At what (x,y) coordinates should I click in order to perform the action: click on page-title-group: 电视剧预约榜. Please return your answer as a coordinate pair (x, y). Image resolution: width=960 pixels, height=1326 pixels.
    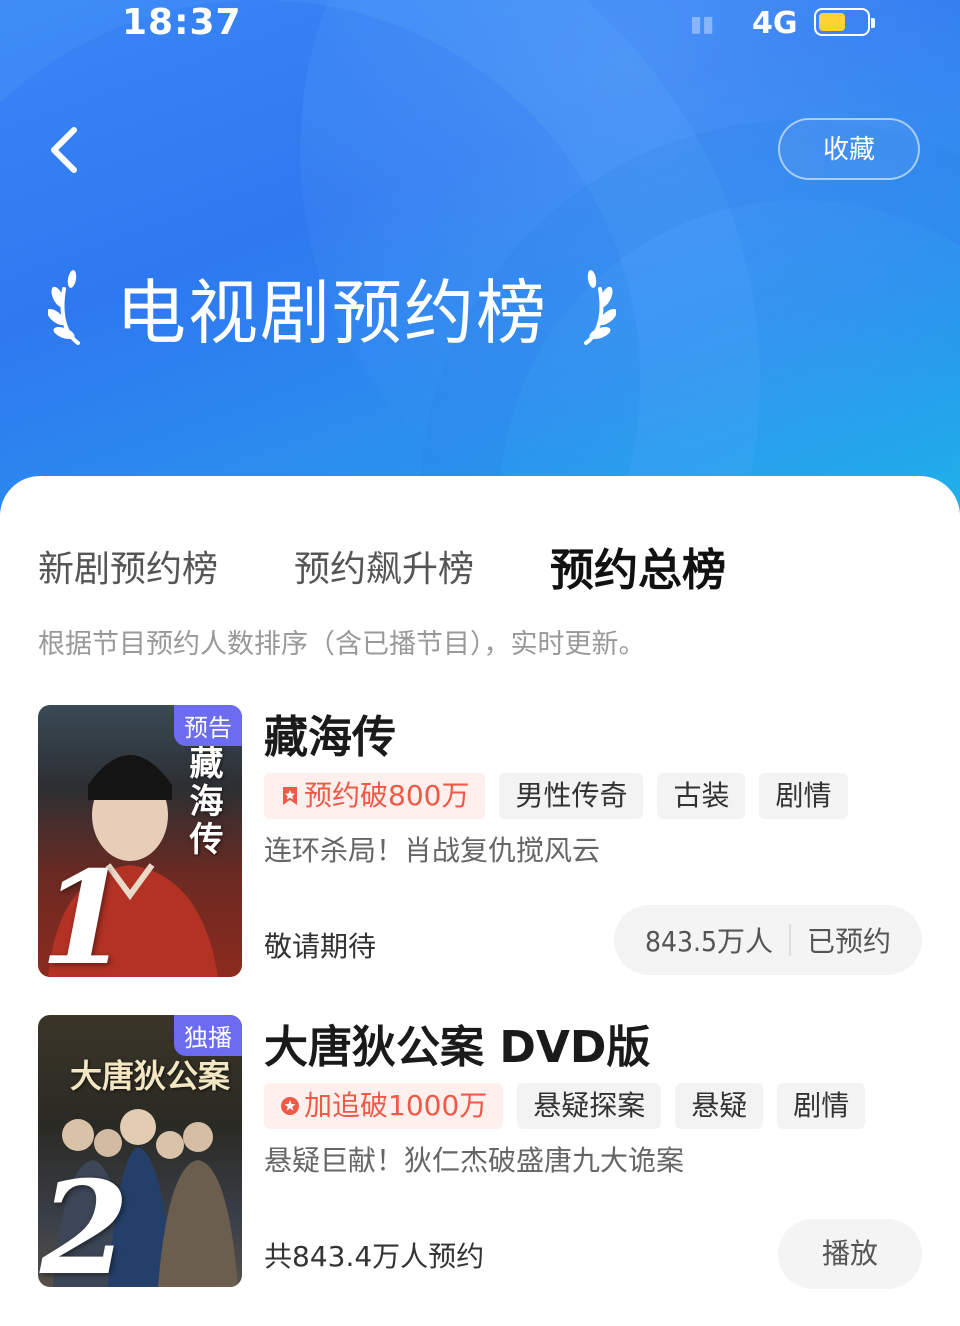
    Looking at the image, I should click on (332, 308).